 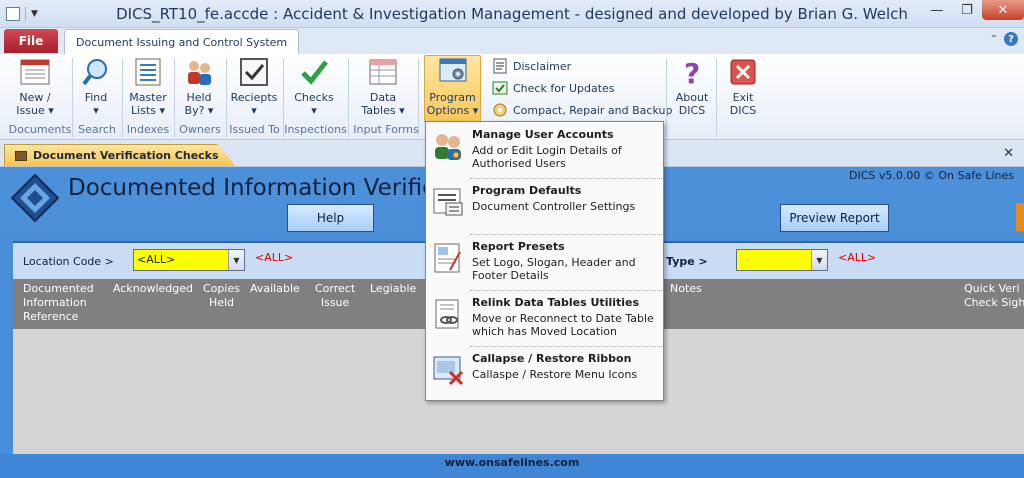 I want to click on defaults-icon, so click(x=448, y=202).